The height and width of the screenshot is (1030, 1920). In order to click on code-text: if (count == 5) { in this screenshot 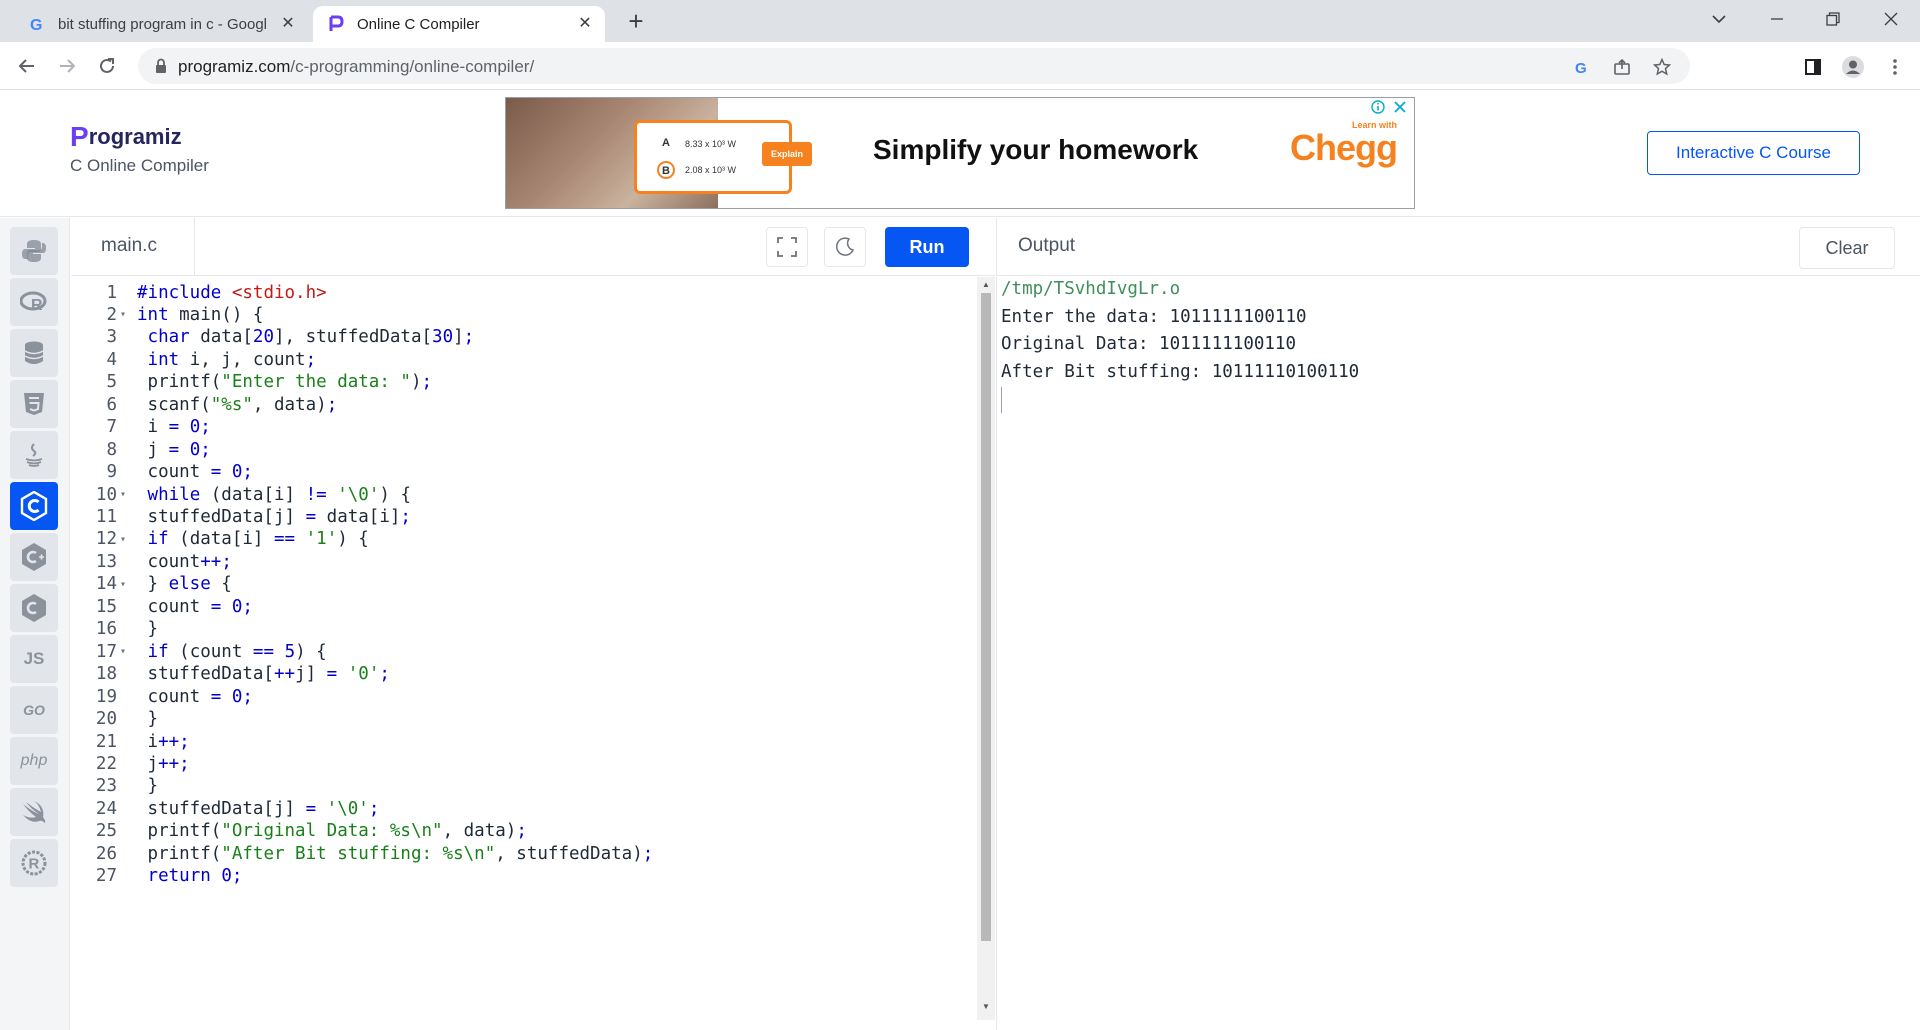, I will do `click(237, 651)`.